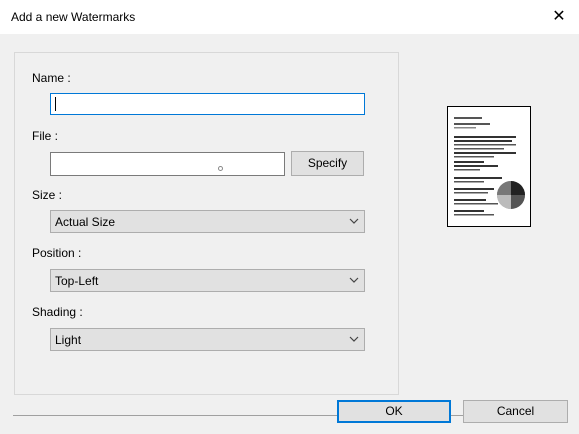  I want to click on shading-select: Light, so click(207, 339).